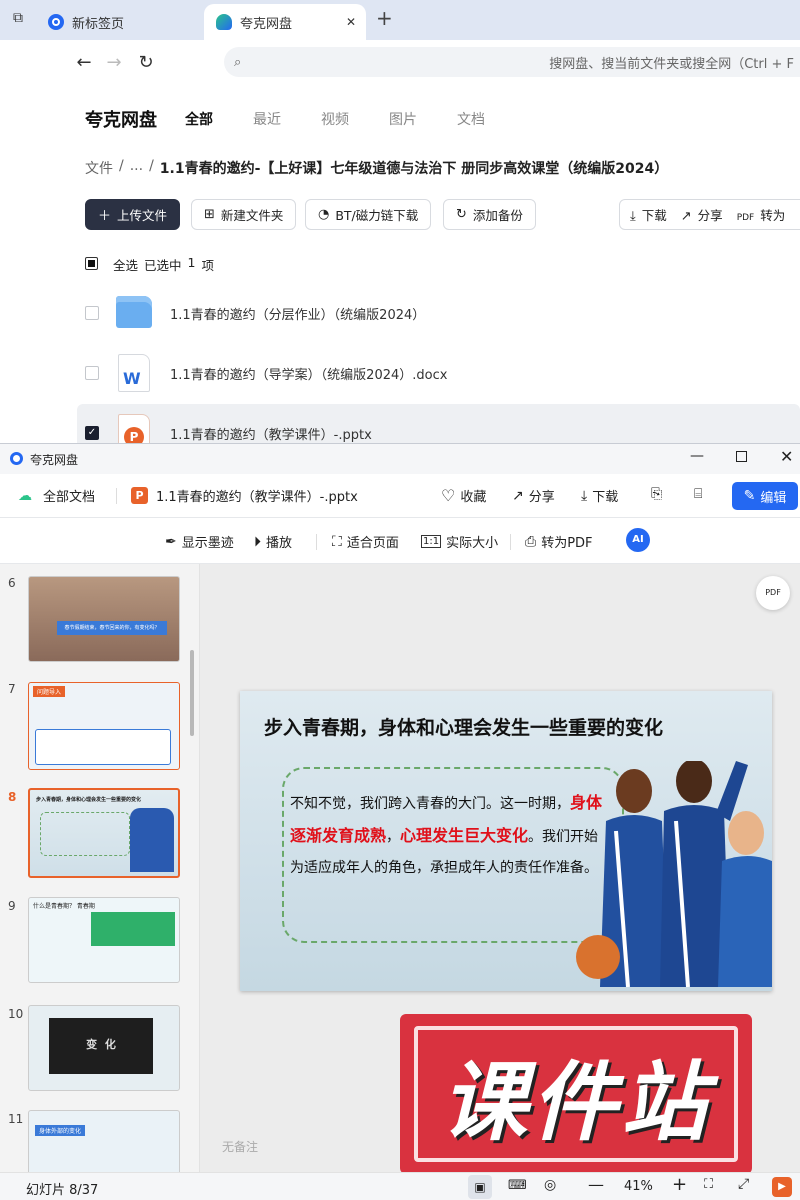  Describe the element at coordinates (125, 264) in the screenshot. I see `select-all-label: 全选` at that location.